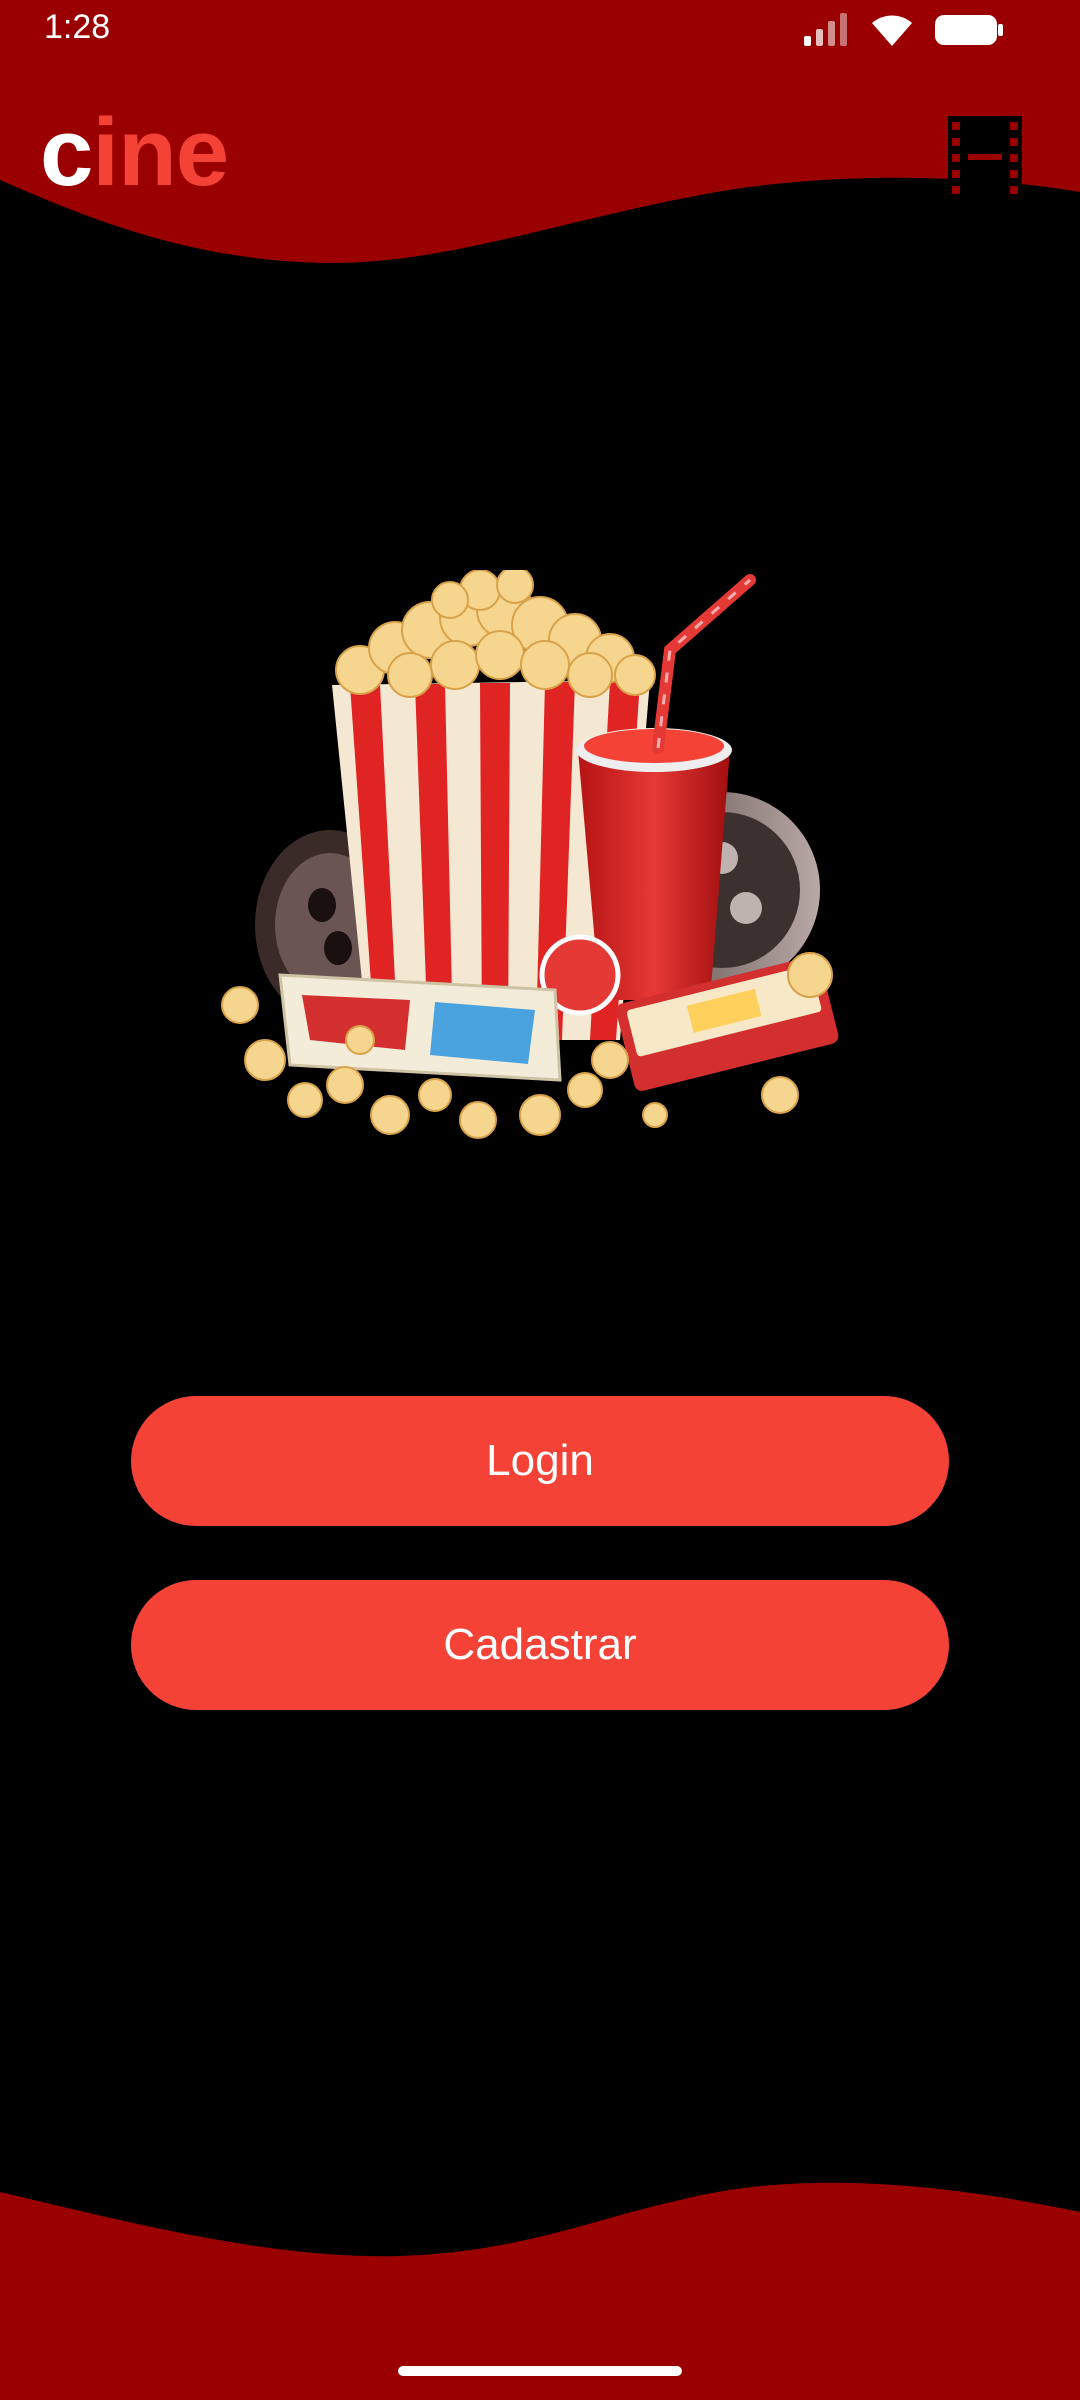 This screenshot has width=1080, height=2400. I want to click on wifi-icon, so click(892, 30).